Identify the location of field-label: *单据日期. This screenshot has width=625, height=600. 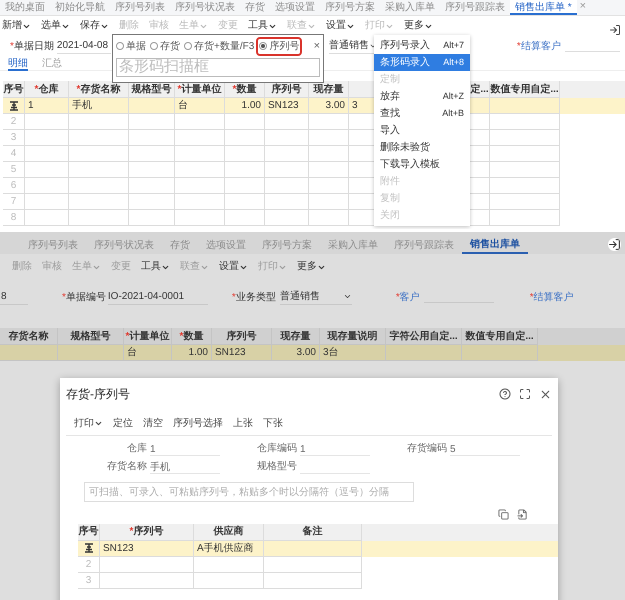
(32, 47).